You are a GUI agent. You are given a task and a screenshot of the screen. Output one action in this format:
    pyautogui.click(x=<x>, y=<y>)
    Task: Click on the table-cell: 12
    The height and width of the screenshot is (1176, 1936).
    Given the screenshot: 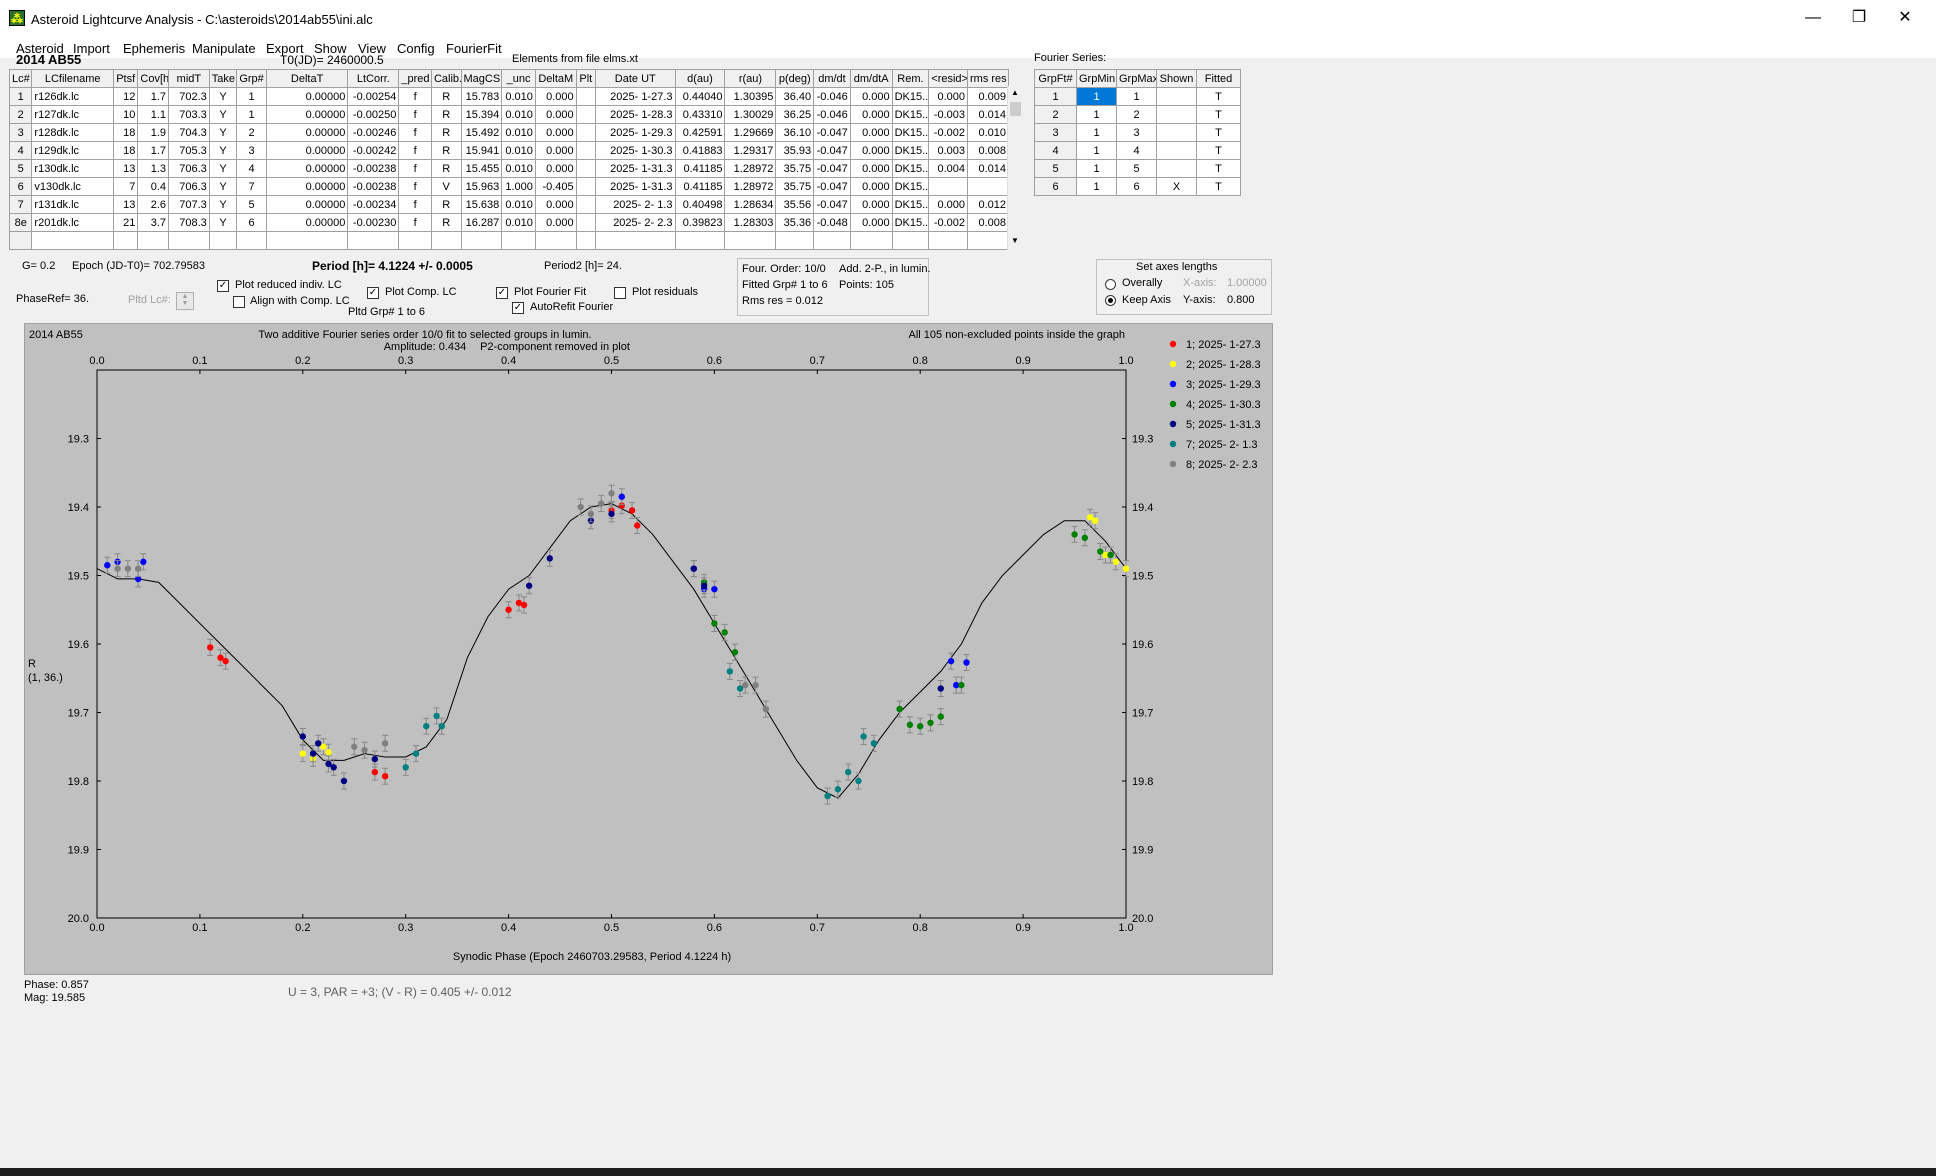 What is the action you would take?
    pyautogui.click(x=125, y=96)
    